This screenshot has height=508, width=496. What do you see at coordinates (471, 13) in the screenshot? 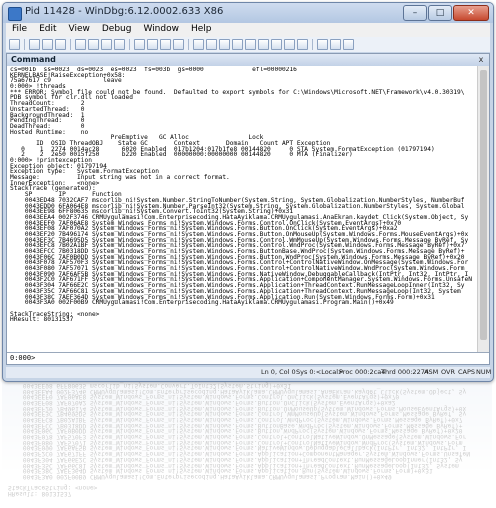
I see `close-button: ✕` at bounding box center [471, 13].